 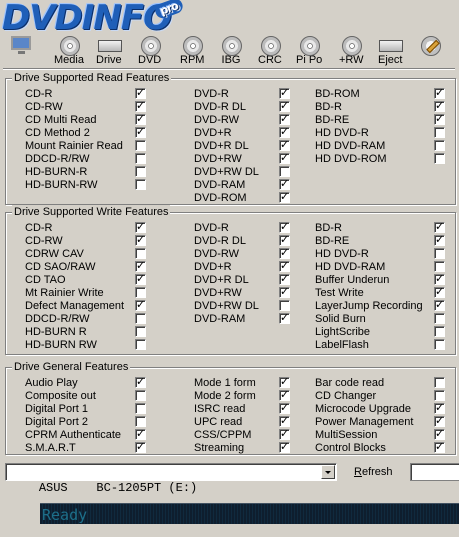 What do you see at coordinates (391, 51) in the screenshot?
I see `toolbar-button-9: Eject` at bounding box center [391, 51].